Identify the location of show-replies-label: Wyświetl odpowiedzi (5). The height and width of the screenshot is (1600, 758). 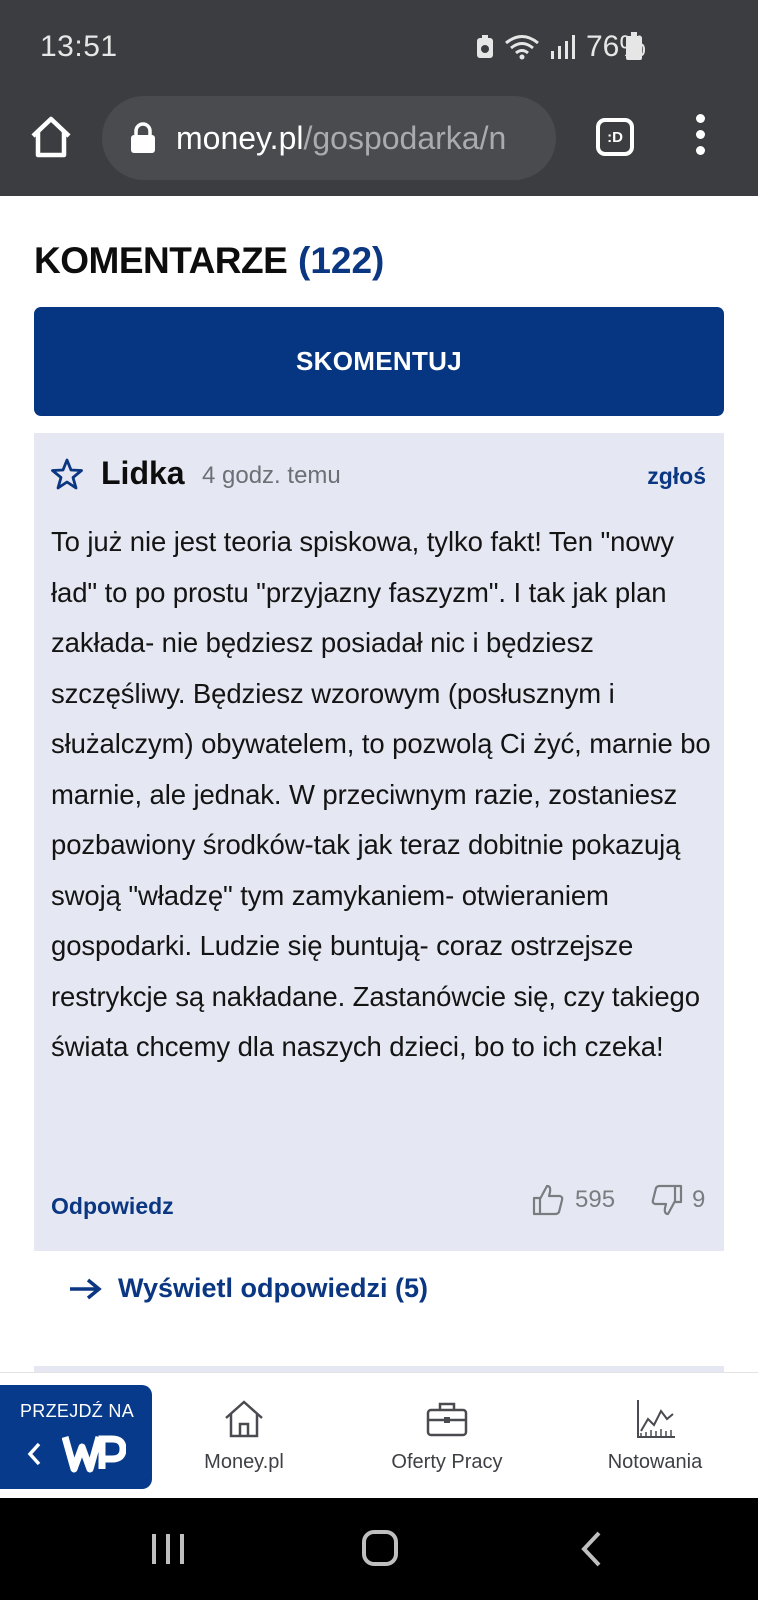
(273, 1288).